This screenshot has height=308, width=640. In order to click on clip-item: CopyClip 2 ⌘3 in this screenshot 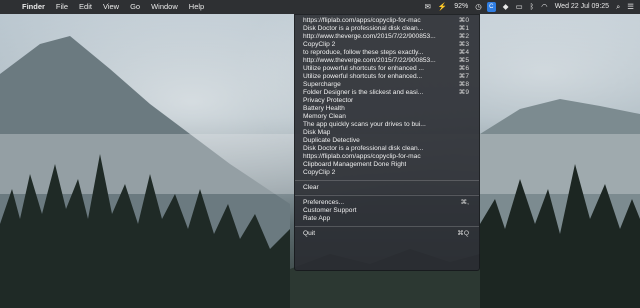, I will do `click(387, 45)`.